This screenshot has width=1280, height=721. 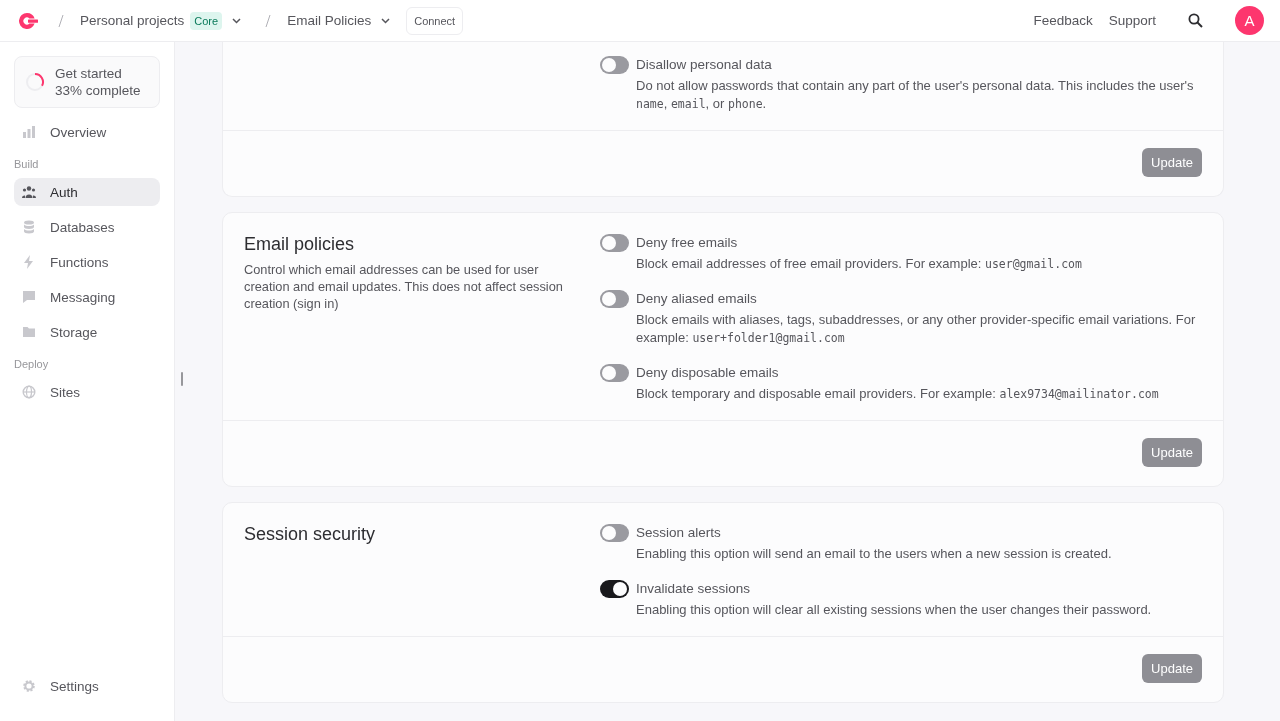 What do you see at coordinates (182, 378) in the screenshot?
I see `resize-handle` at bounding box center [182, 378].